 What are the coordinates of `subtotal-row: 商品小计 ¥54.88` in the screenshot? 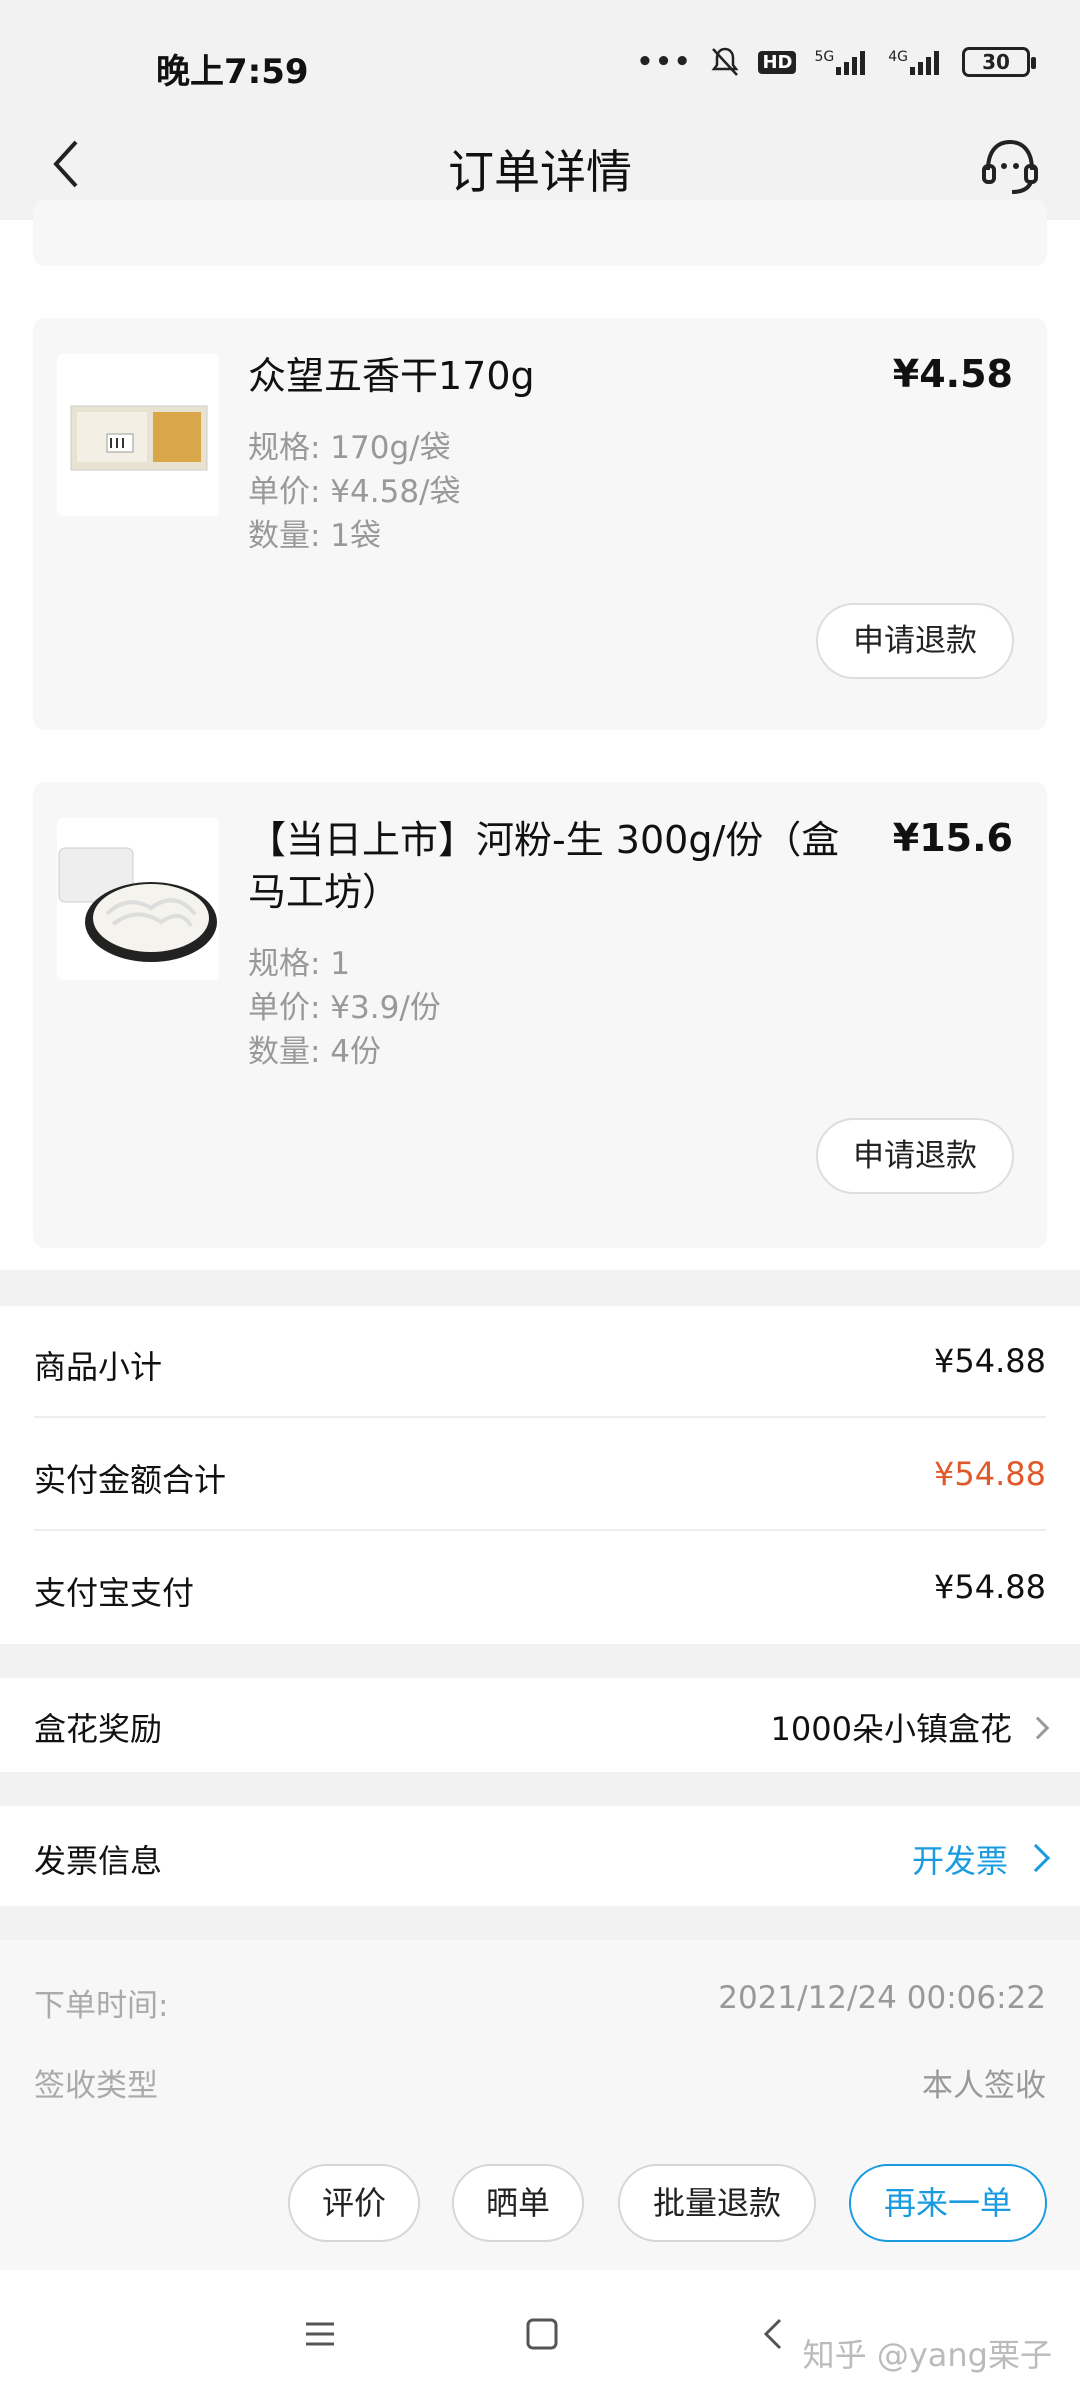 It's located at (540, 1362).